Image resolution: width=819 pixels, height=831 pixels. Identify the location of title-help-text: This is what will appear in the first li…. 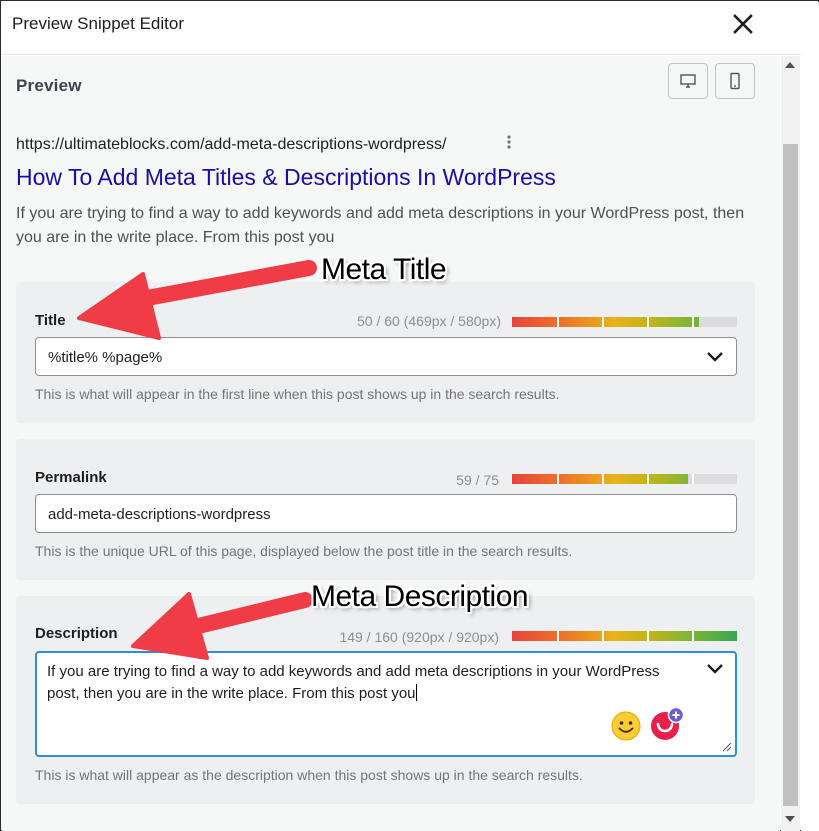
(297, 394).